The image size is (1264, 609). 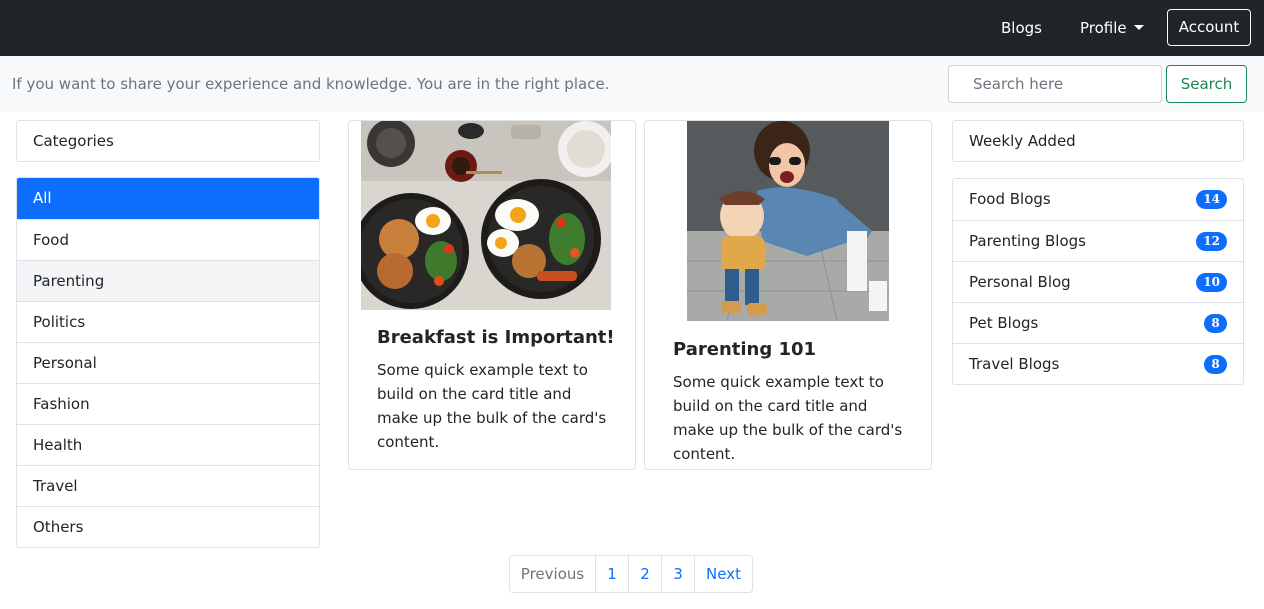 What do you see at coordinates (1098, 141) in the screenshot?
I see `weekly-added-header: Weekly Added` at bounding box center [1098, 141].